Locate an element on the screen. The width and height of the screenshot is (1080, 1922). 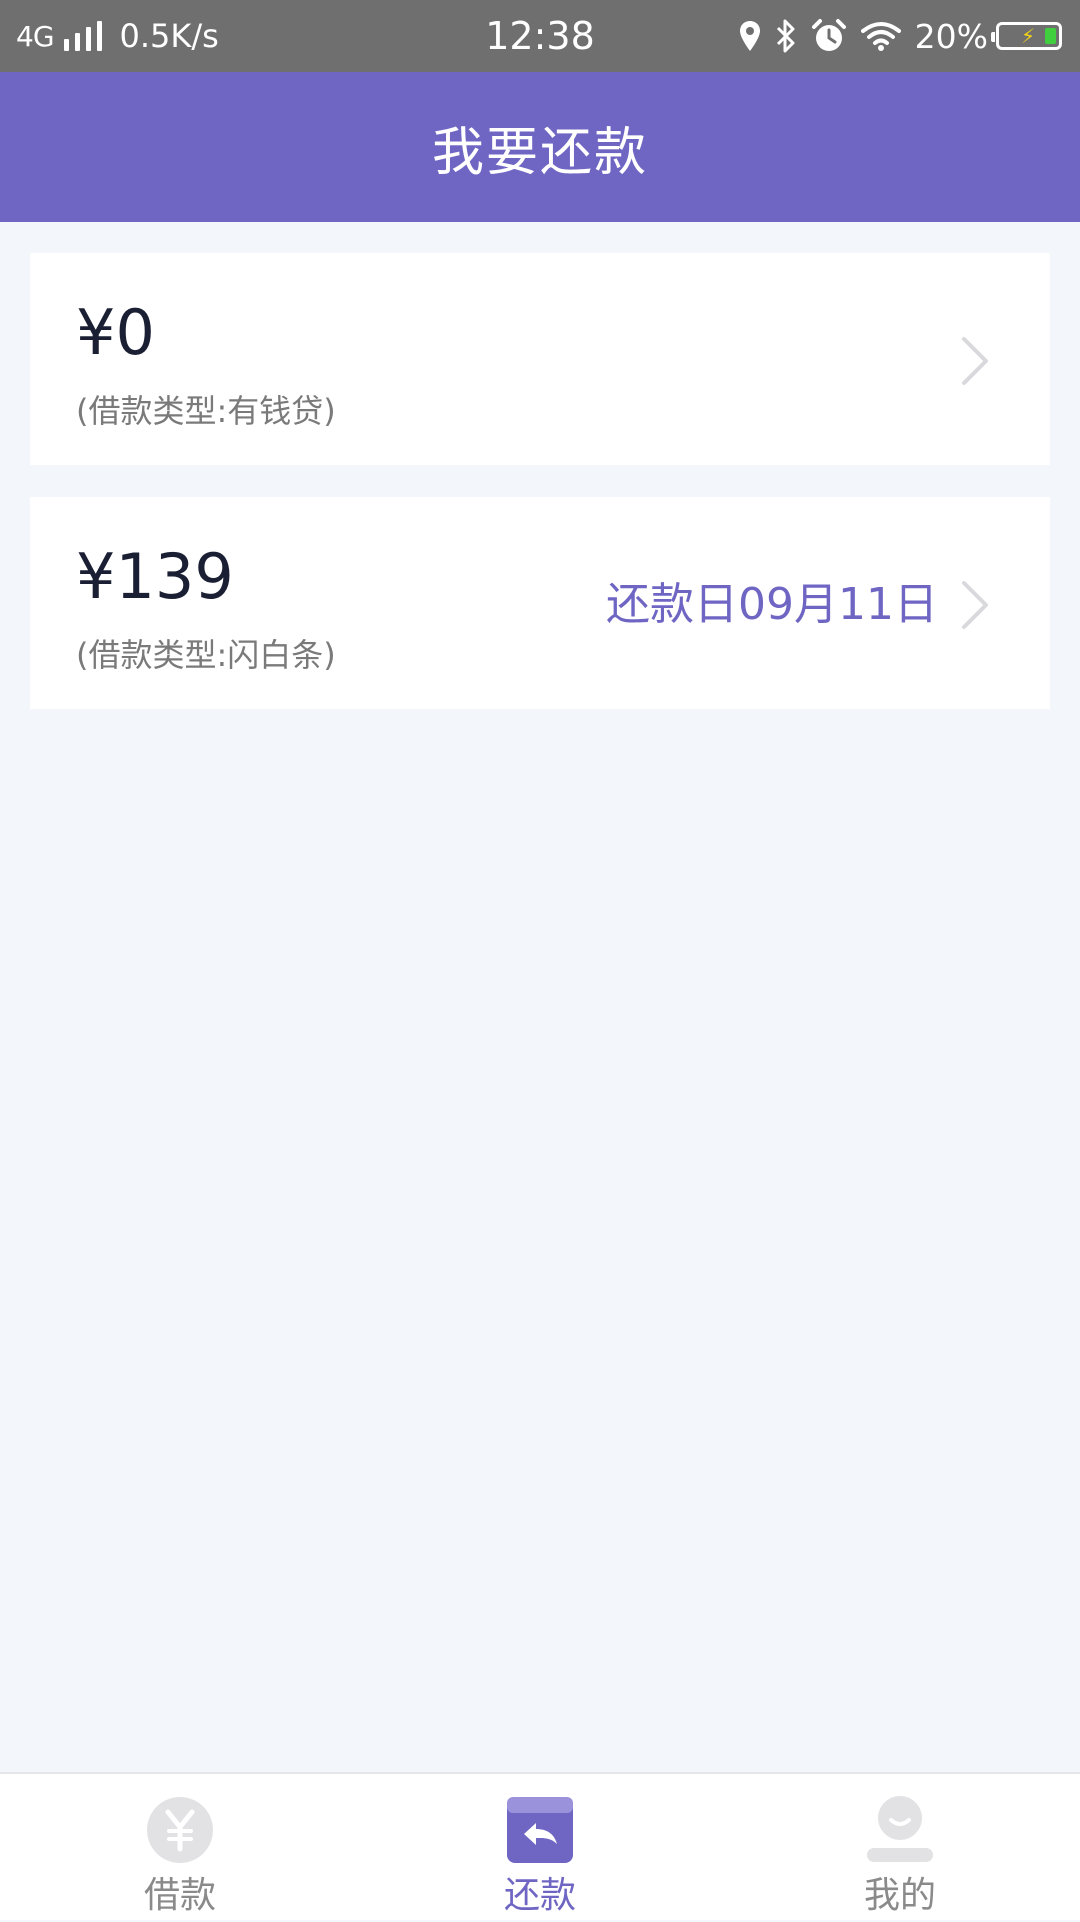
signal-icon is located at coordinates (85, 36).